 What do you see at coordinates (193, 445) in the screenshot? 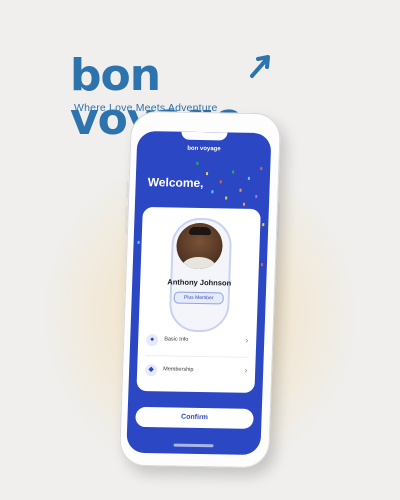
I see `home-indicator` at bounding box center [193, 445].